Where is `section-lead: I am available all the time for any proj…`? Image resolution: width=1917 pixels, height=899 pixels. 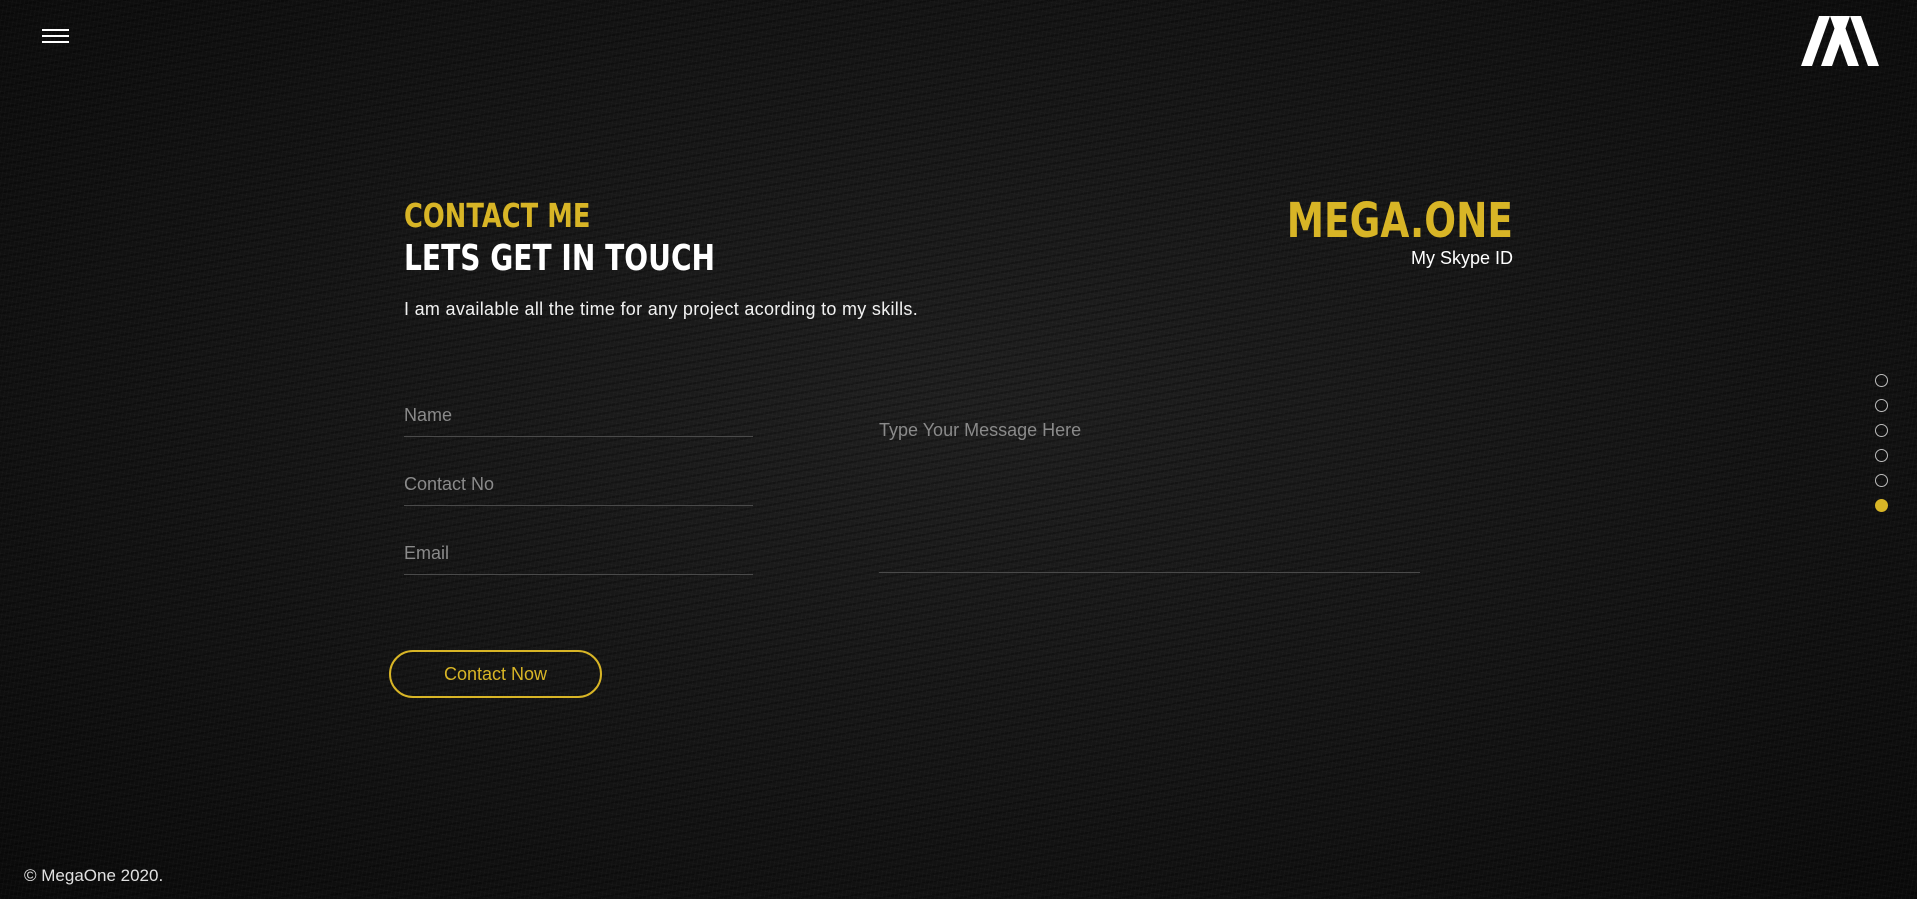
section-lead: I am available all the time for any proj… is located at coordinates (661, 309).